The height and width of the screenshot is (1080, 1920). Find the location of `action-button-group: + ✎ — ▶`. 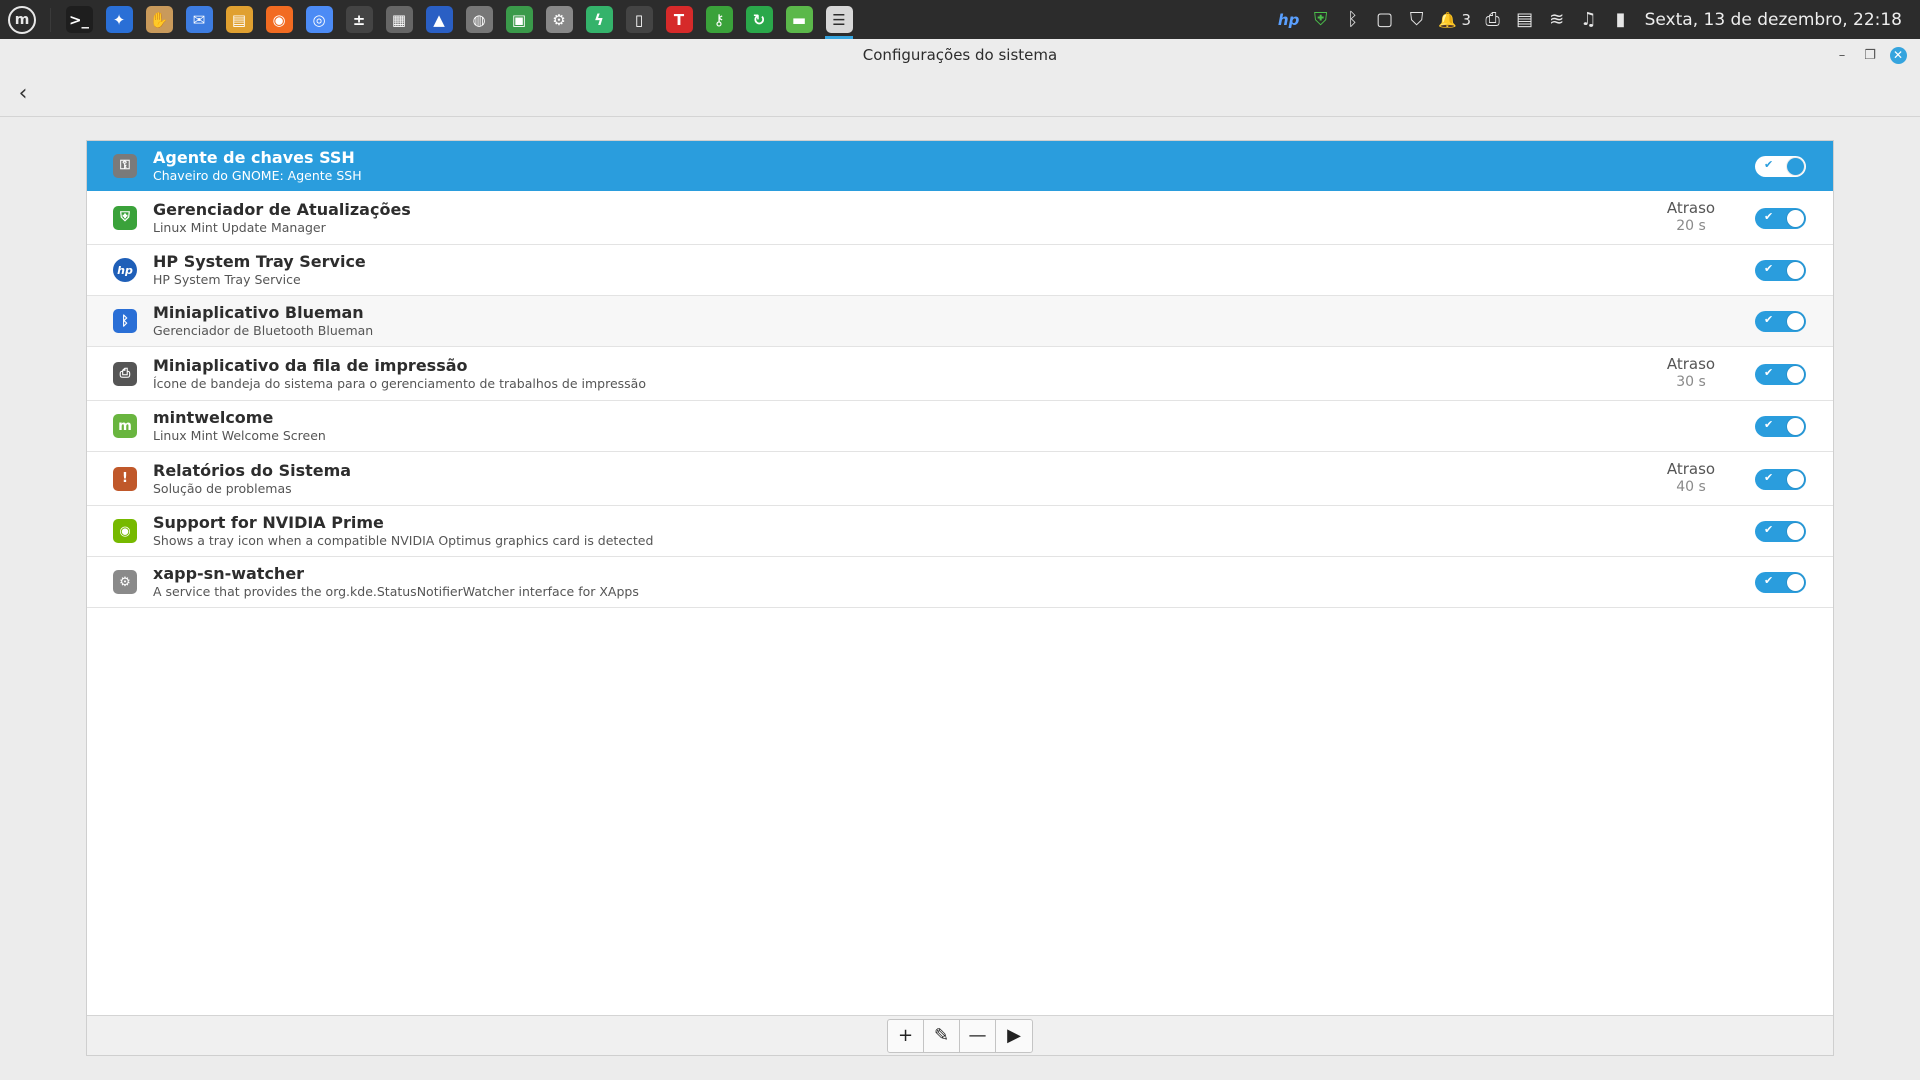

action-button-group: + ✎ — ▶ is located at coordinates (960, 1035).